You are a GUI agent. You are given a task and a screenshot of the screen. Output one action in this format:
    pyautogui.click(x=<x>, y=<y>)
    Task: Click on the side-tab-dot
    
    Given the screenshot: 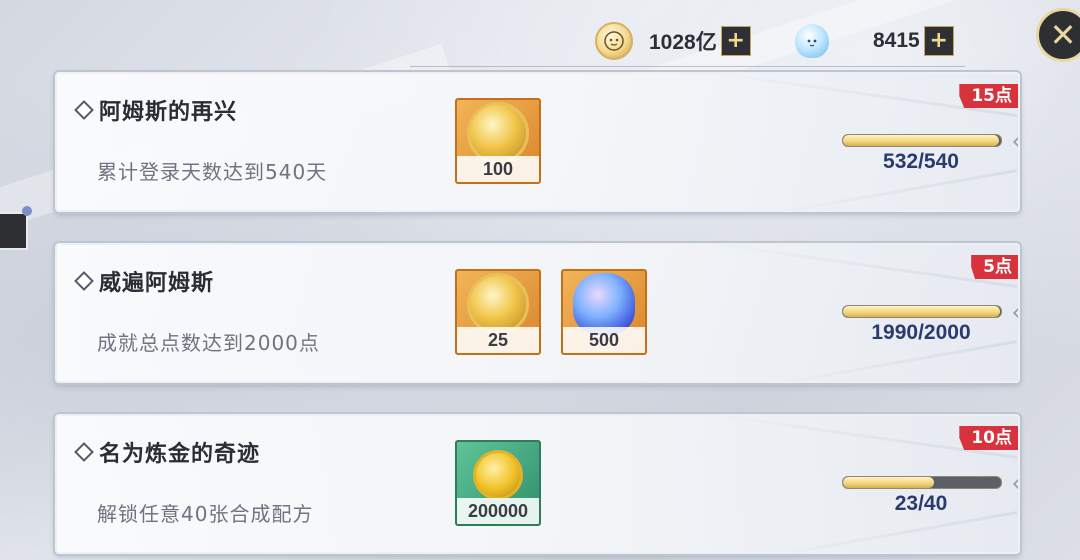 What is the action you would take?
    pyautogui.click(x=27, y=211)
    